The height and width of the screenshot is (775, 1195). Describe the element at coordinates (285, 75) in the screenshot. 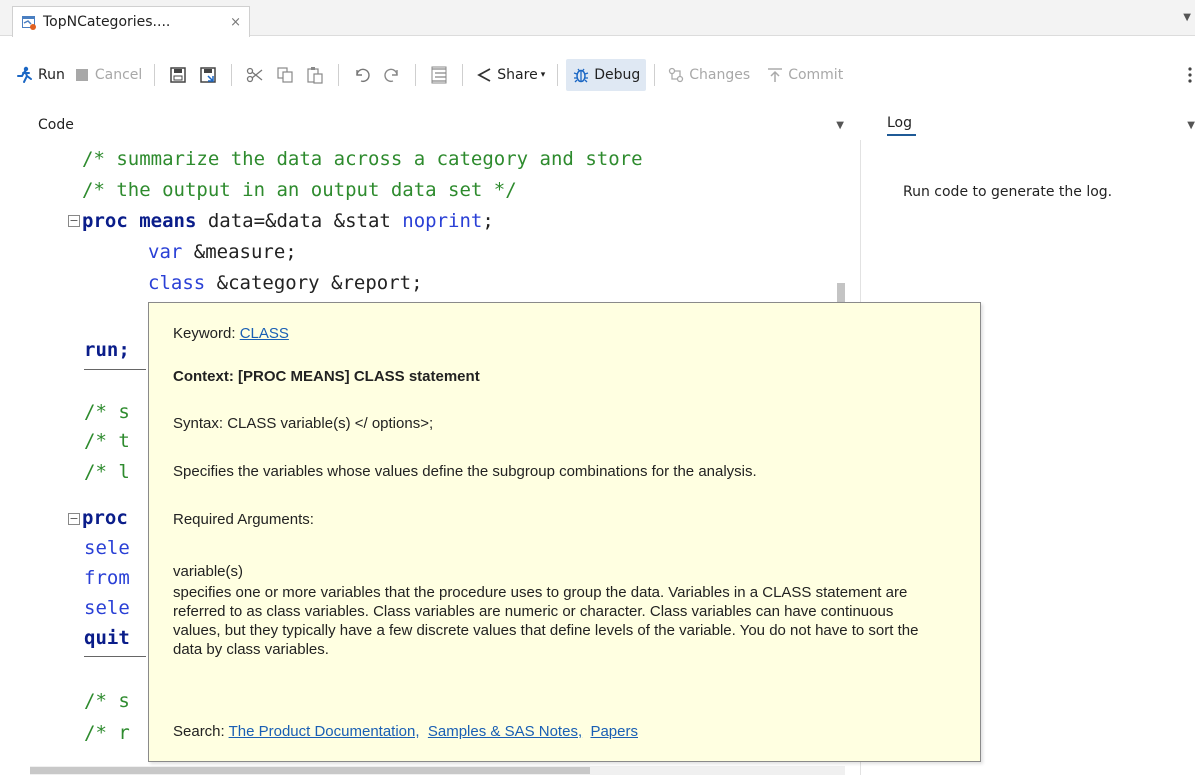

I see `copy-icon` at that location.